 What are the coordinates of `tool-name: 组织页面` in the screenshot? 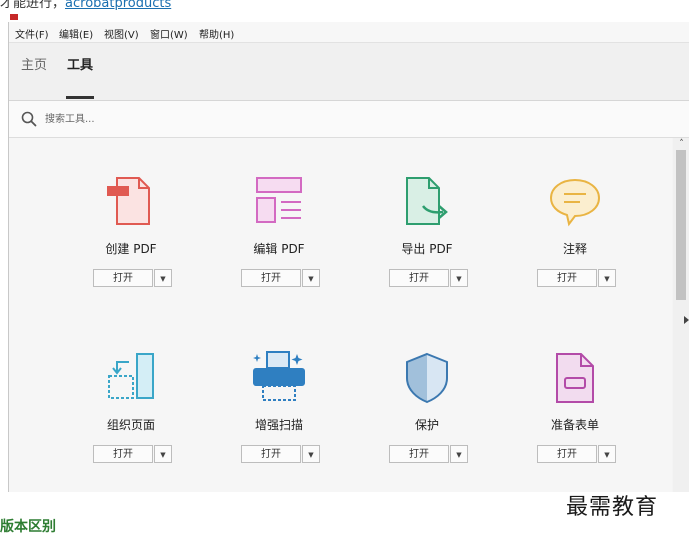 It's located at (130, 425).